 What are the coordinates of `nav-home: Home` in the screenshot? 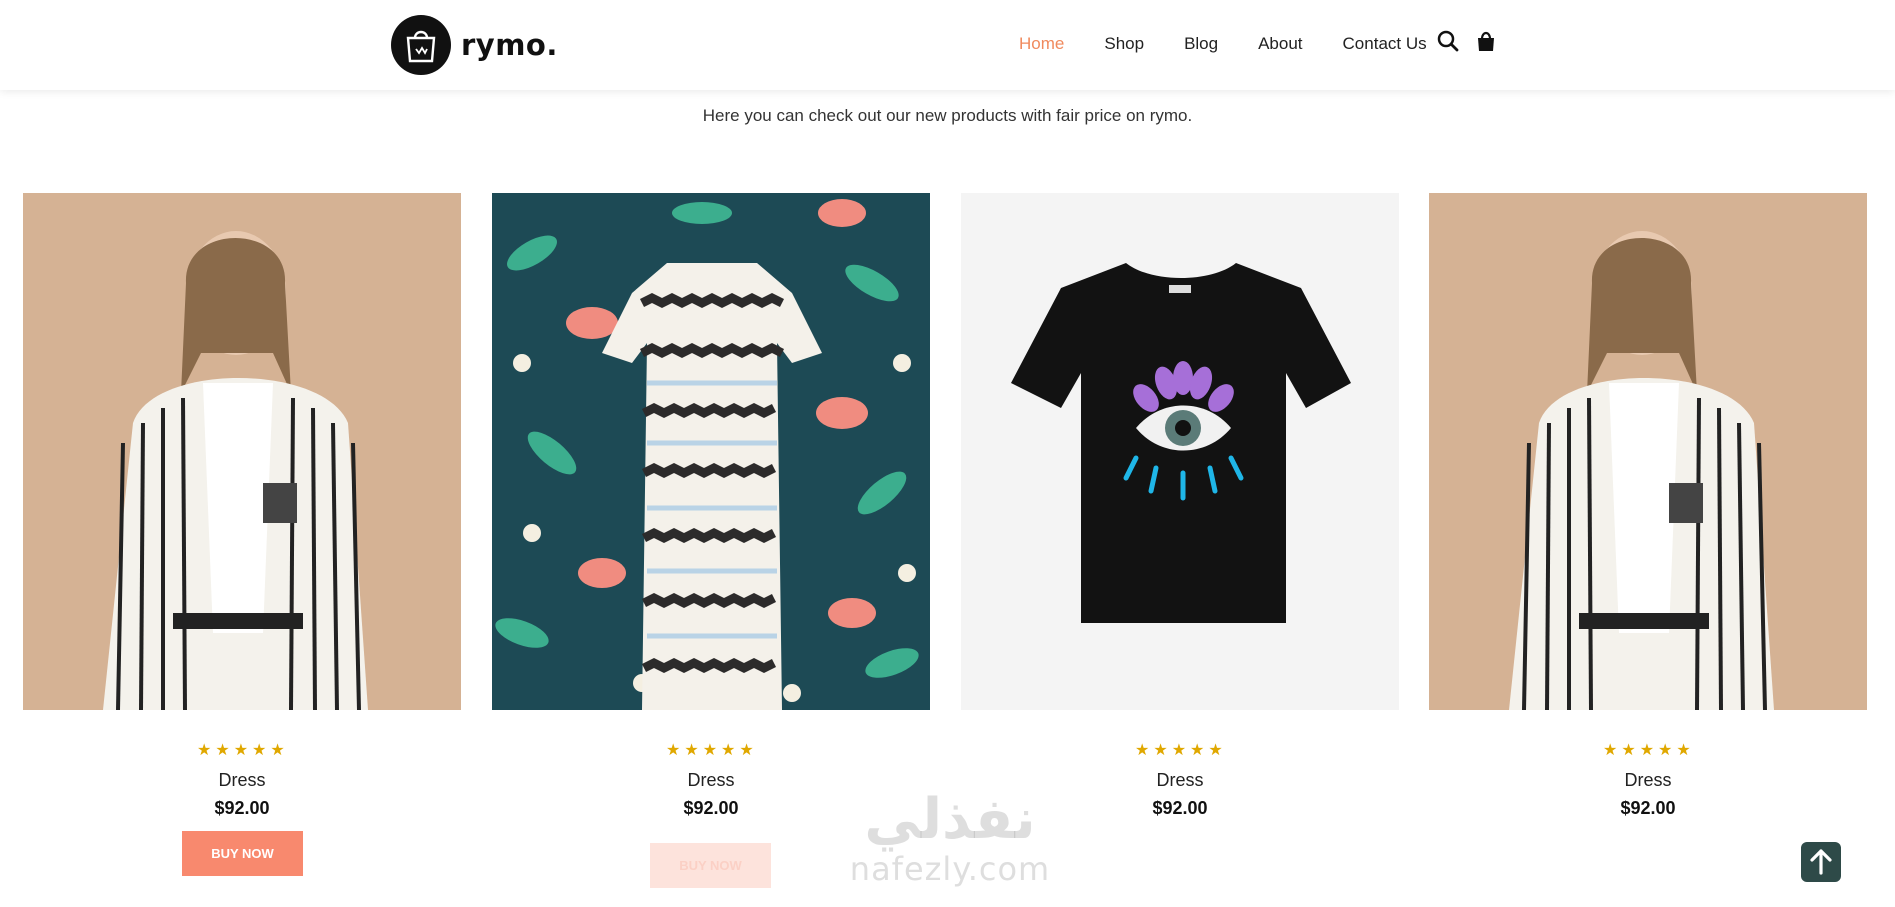 It's located at (1041, 44).